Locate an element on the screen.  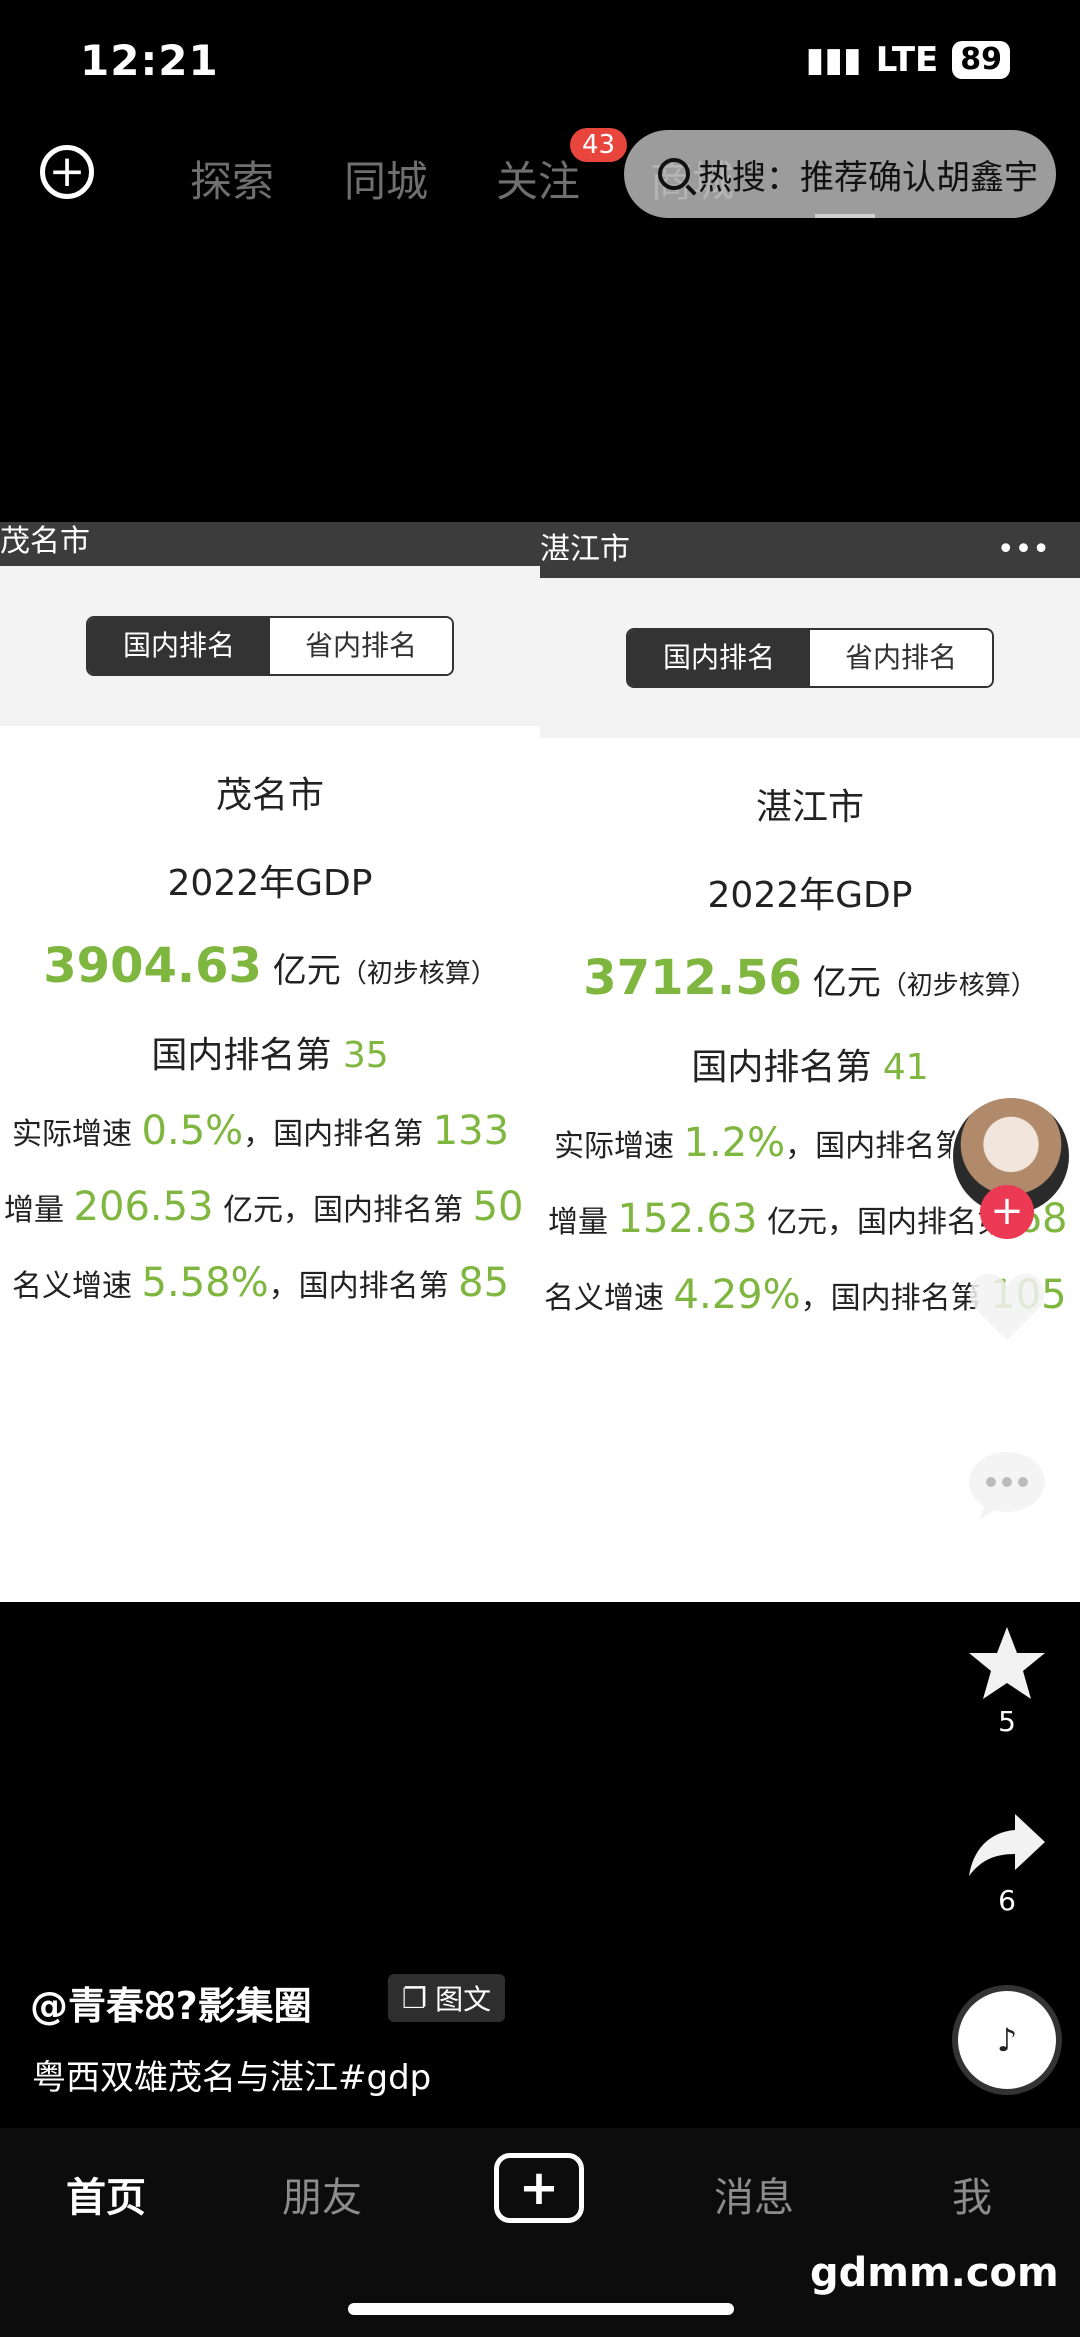
comment-button: 79 is located at coordinates (1007, 1504).